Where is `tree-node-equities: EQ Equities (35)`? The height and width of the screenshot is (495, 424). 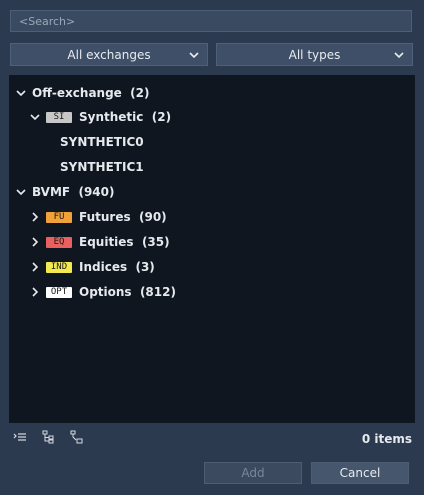
tree-node-equities: EQ Equities (35) is located at coordinates (99, 242).